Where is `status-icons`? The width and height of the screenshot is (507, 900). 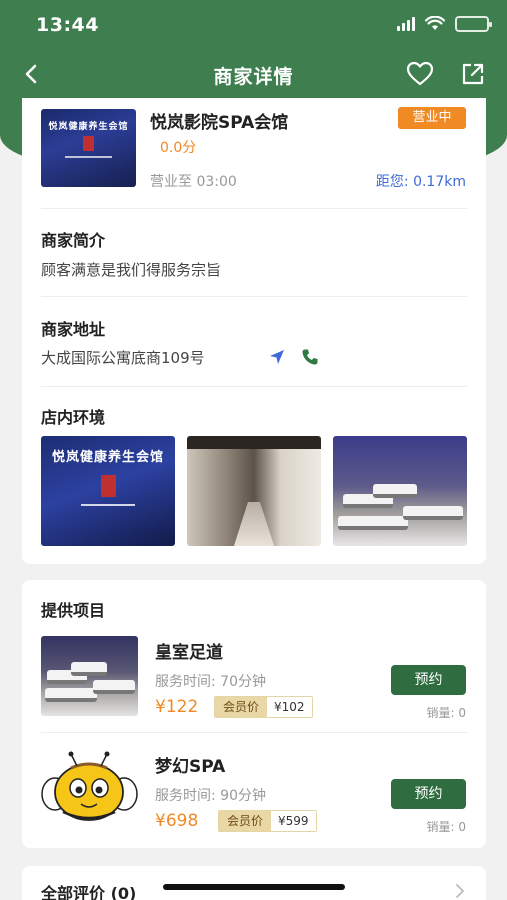 status-icons is located at coordinates (444, 24).